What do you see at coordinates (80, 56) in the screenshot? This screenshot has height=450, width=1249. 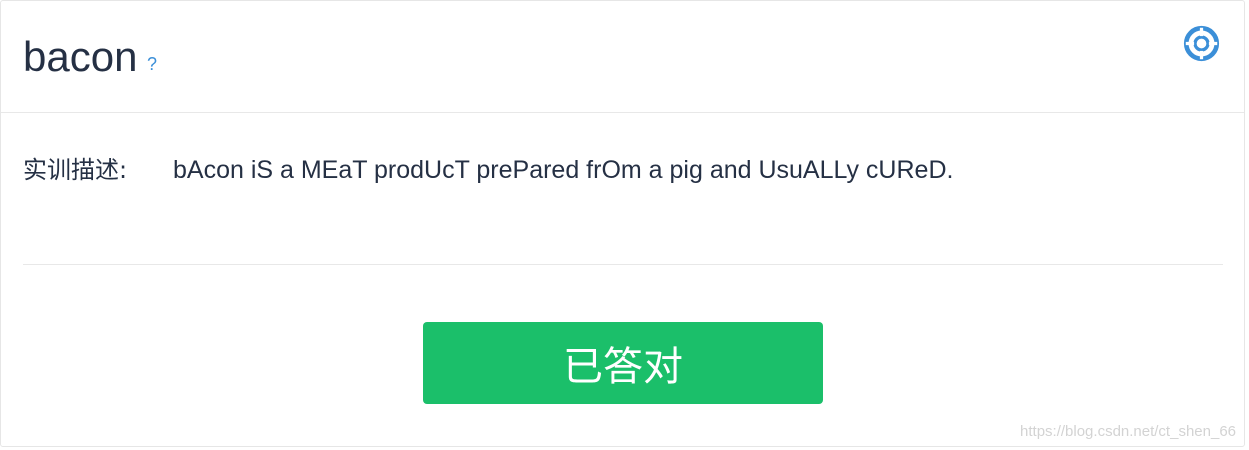 I see `page-title: bacon` at bounding box center [80, 56].